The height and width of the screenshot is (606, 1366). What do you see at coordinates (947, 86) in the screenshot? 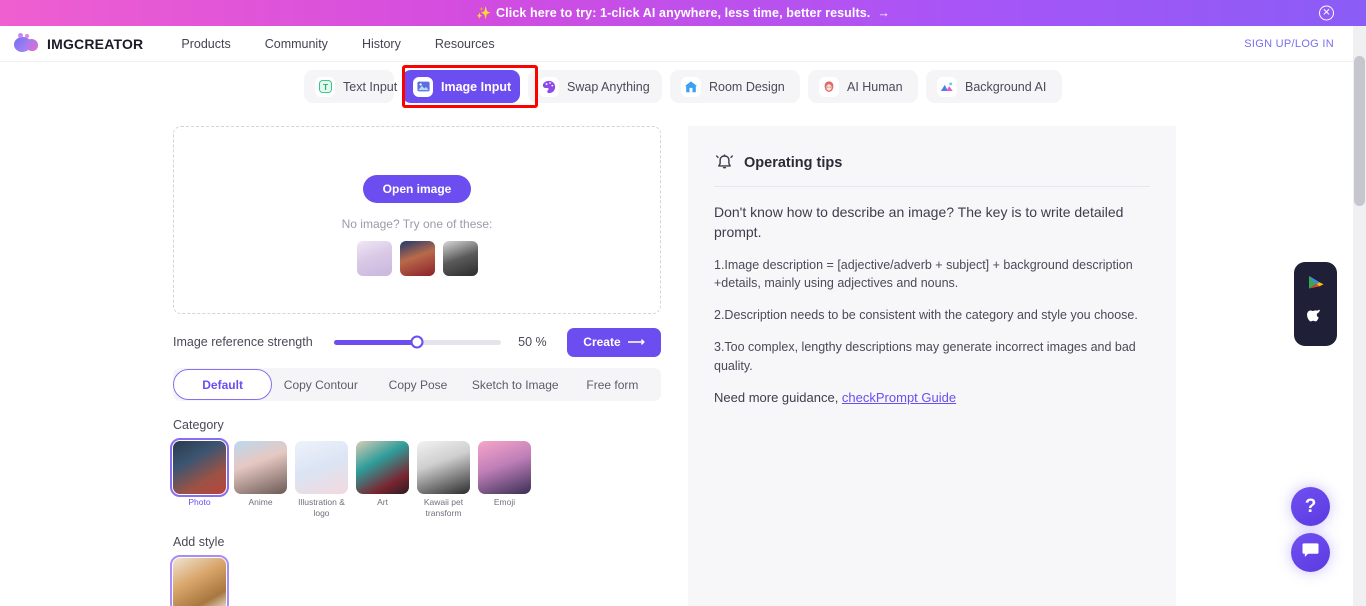
I see `background-ai-icon` at bounding box center [947, 86].